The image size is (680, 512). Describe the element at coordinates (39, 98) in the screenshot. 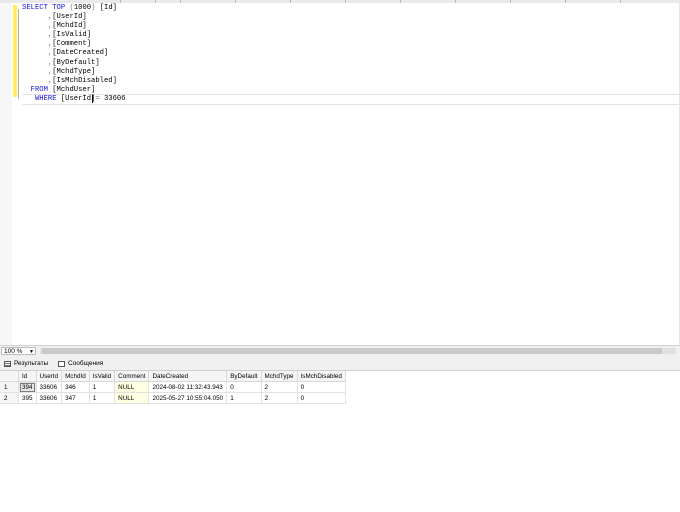

I see `code-token: WHERE` at that location.